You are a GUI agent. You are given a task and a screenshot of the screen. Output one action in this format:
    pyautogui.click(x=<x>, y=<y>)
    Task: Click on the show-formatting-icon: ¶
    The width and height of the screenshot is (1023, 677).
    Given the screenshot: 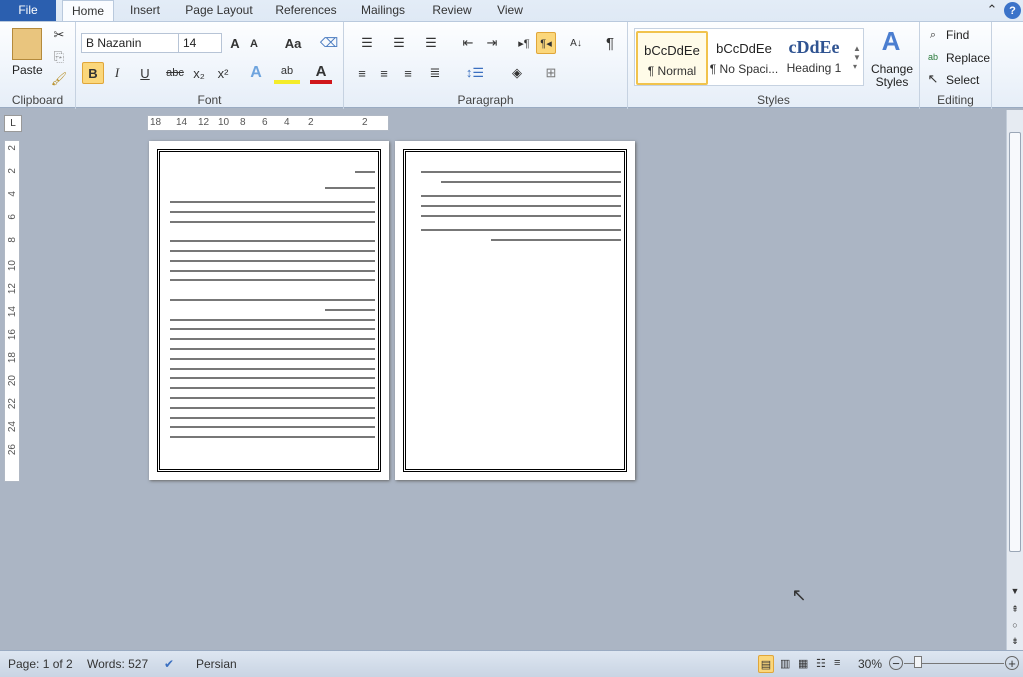 What is the action you would take?
    pyautogui.click(x=610, y=43)
    